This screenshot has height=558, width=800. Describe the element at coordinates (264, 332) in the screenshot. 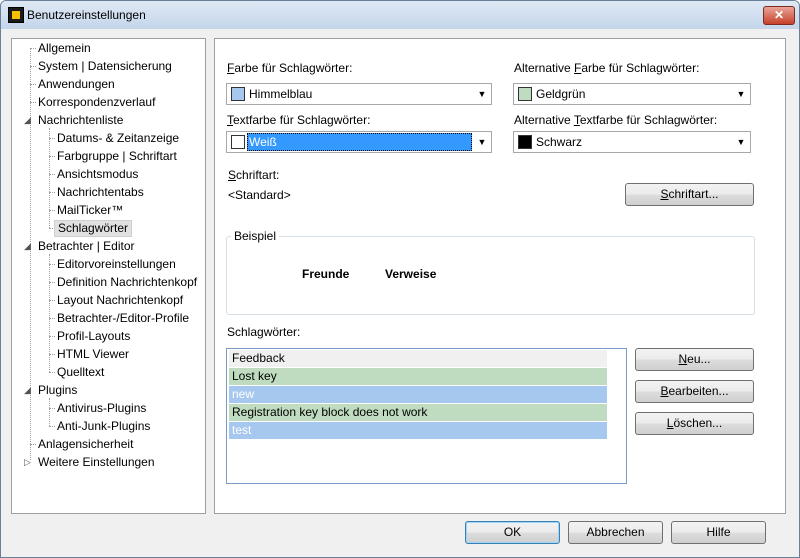

I see `keywords-list-label: Schlagwörter:` at that location.